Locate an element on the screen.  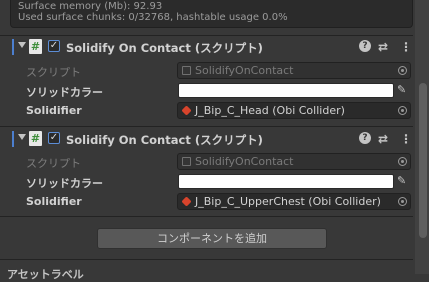
component-header-1: # ✓ Solidify On Contact (スクリプト) ? ⇄ ⋮ is located at coordinates (206, 47).